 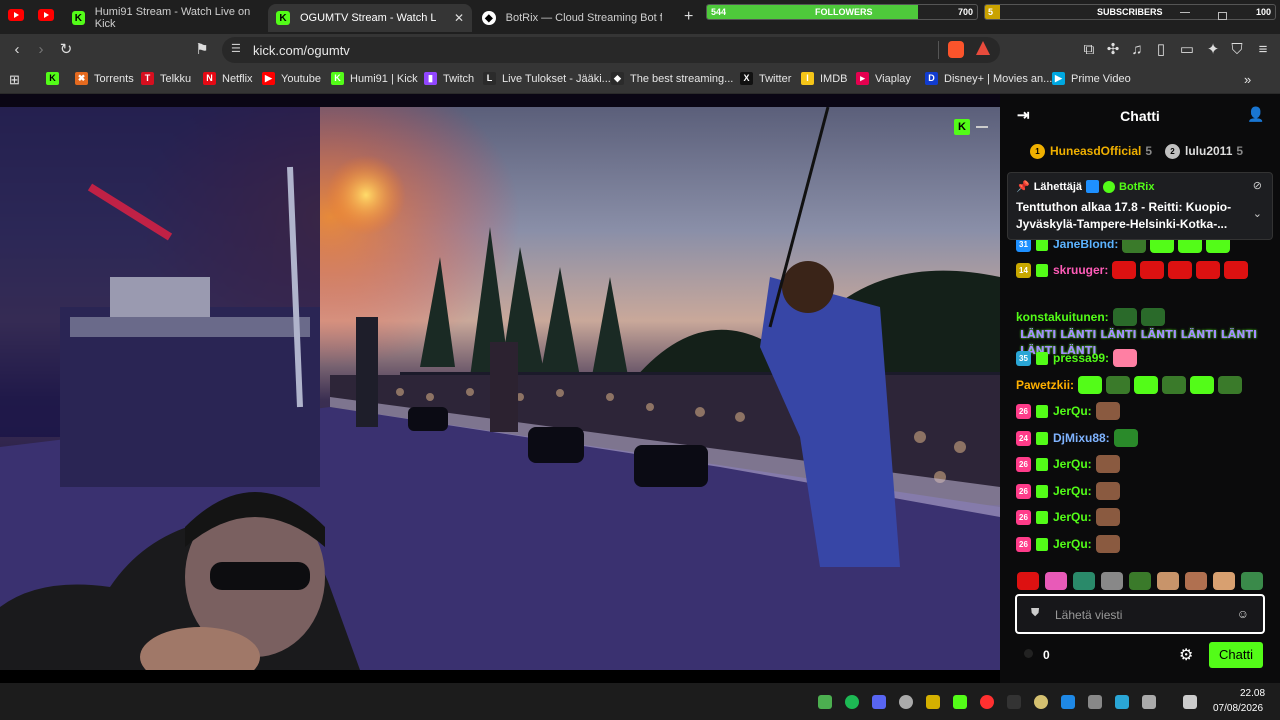 I want to click on chat-users-icon: 👤, so click(x=1255, y=114).